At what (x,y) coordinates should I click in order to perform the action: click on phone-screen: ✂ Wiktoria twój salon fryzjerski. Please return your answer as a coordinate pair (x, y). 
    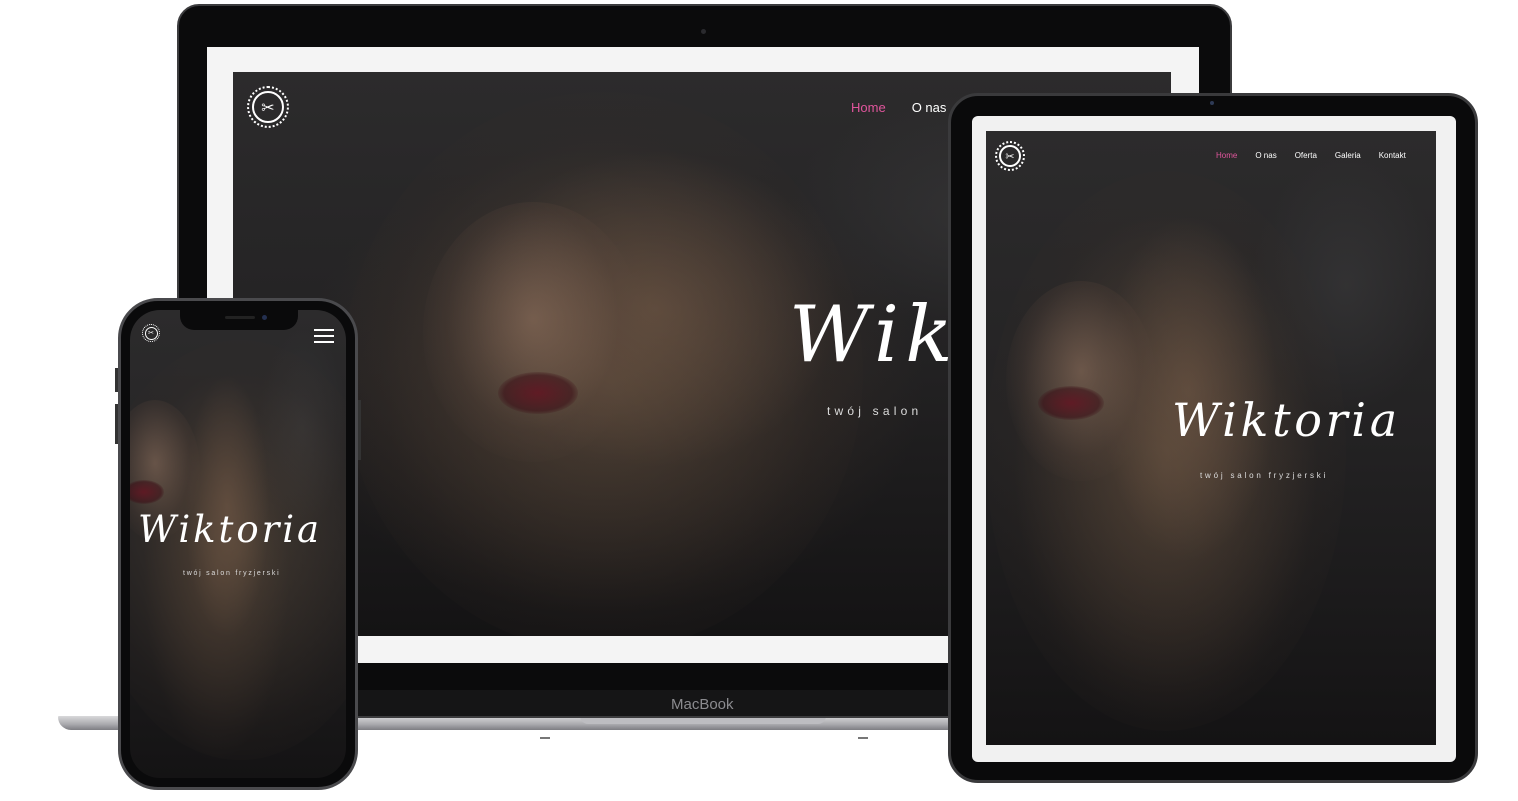
    Looking at the image, I should click on (238, 544).